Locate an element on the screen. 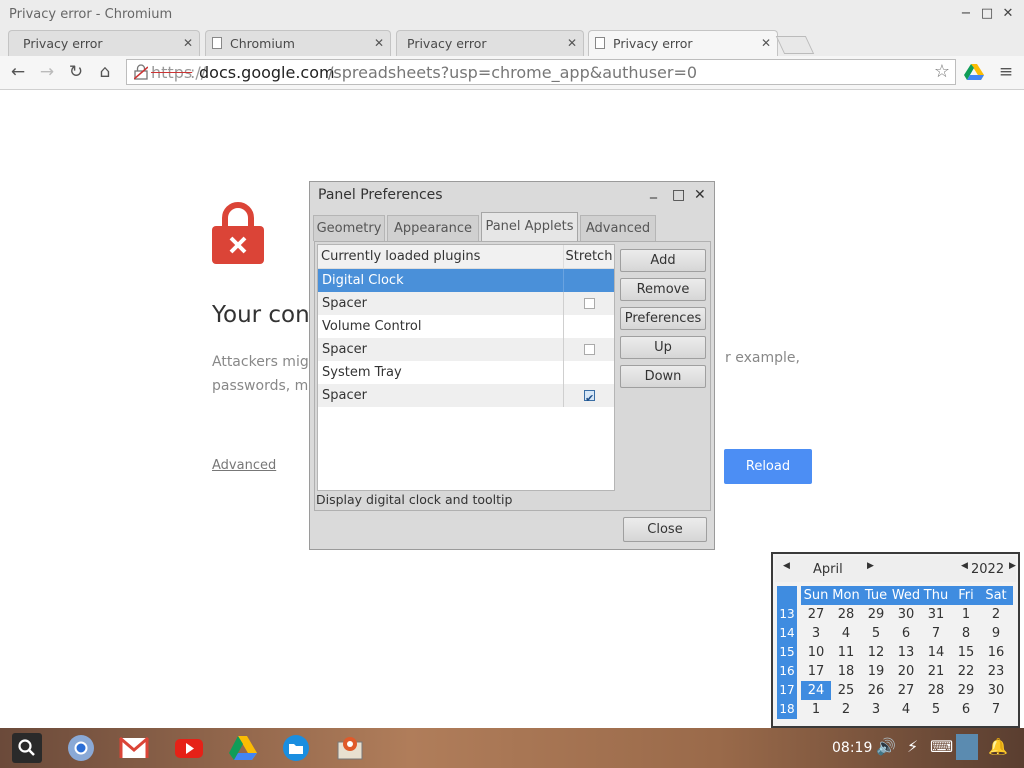 Image resolution: width=1024 pixels, height=768 pixels. drive-extension-icon is located at coordinates (974, 73).